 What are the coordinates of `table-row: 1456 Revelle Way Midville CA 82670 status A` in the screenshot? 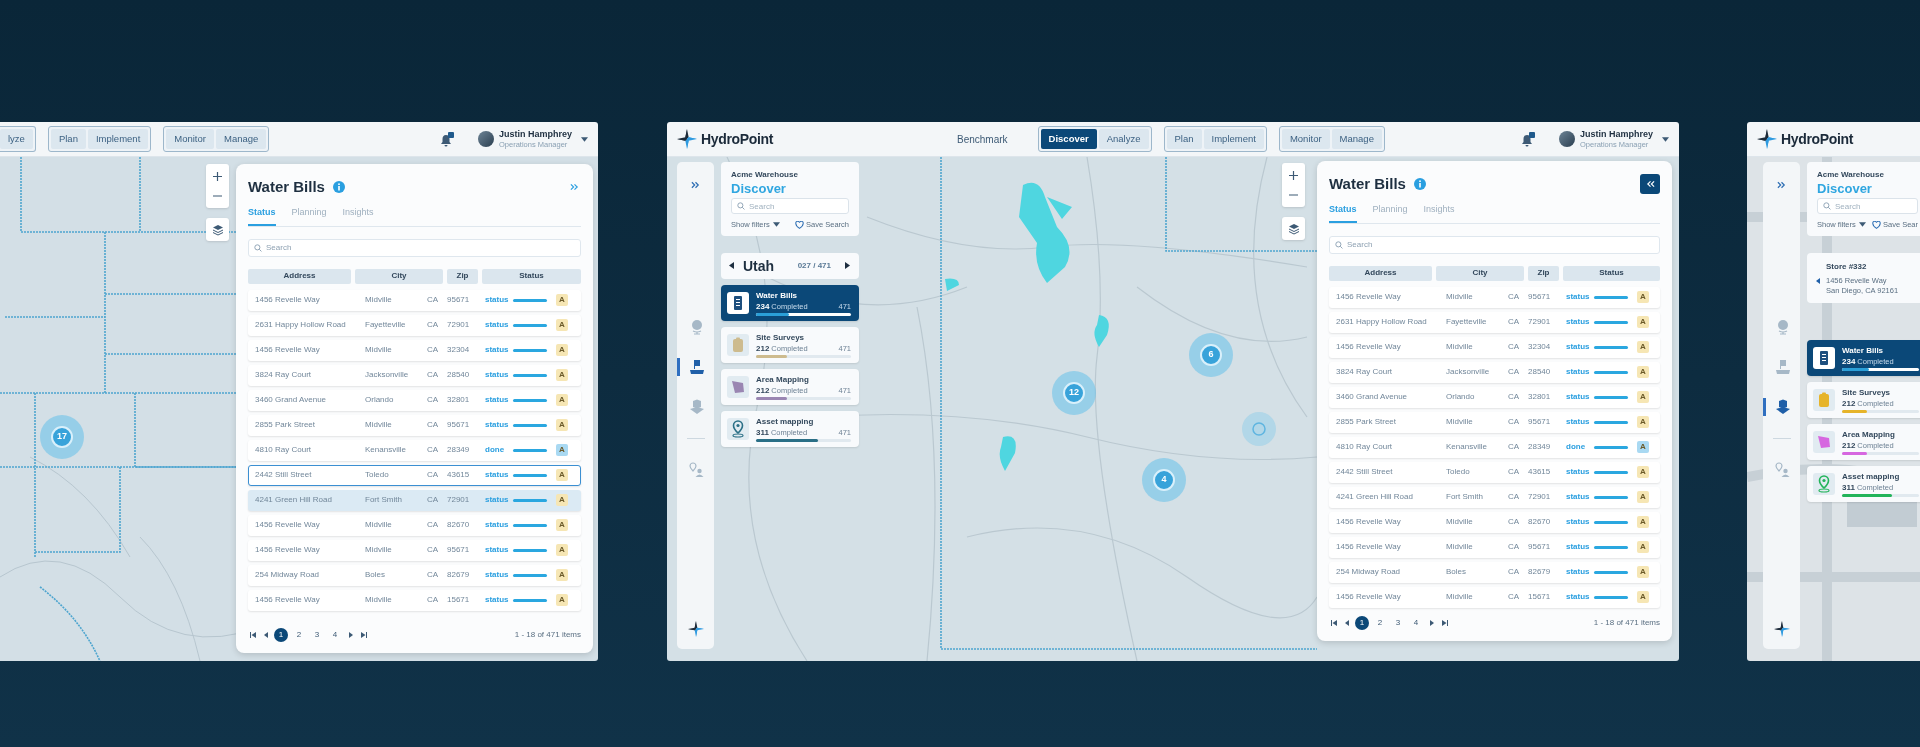 It's located at (1494, 522).